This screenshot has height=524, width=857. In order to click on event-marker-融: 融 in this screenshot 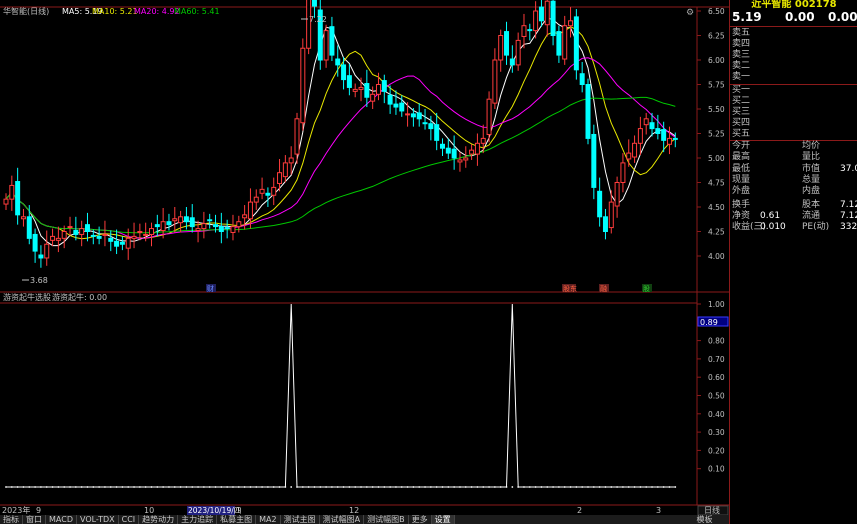, I will do `click(604, 288)`.